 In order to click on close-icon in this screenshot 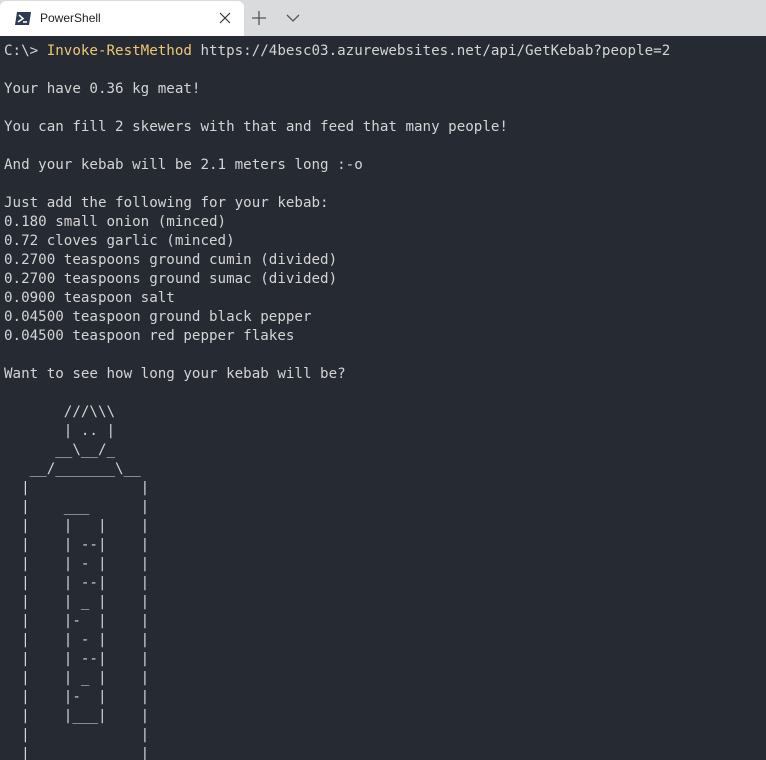, I will do `click(225, 18)`.